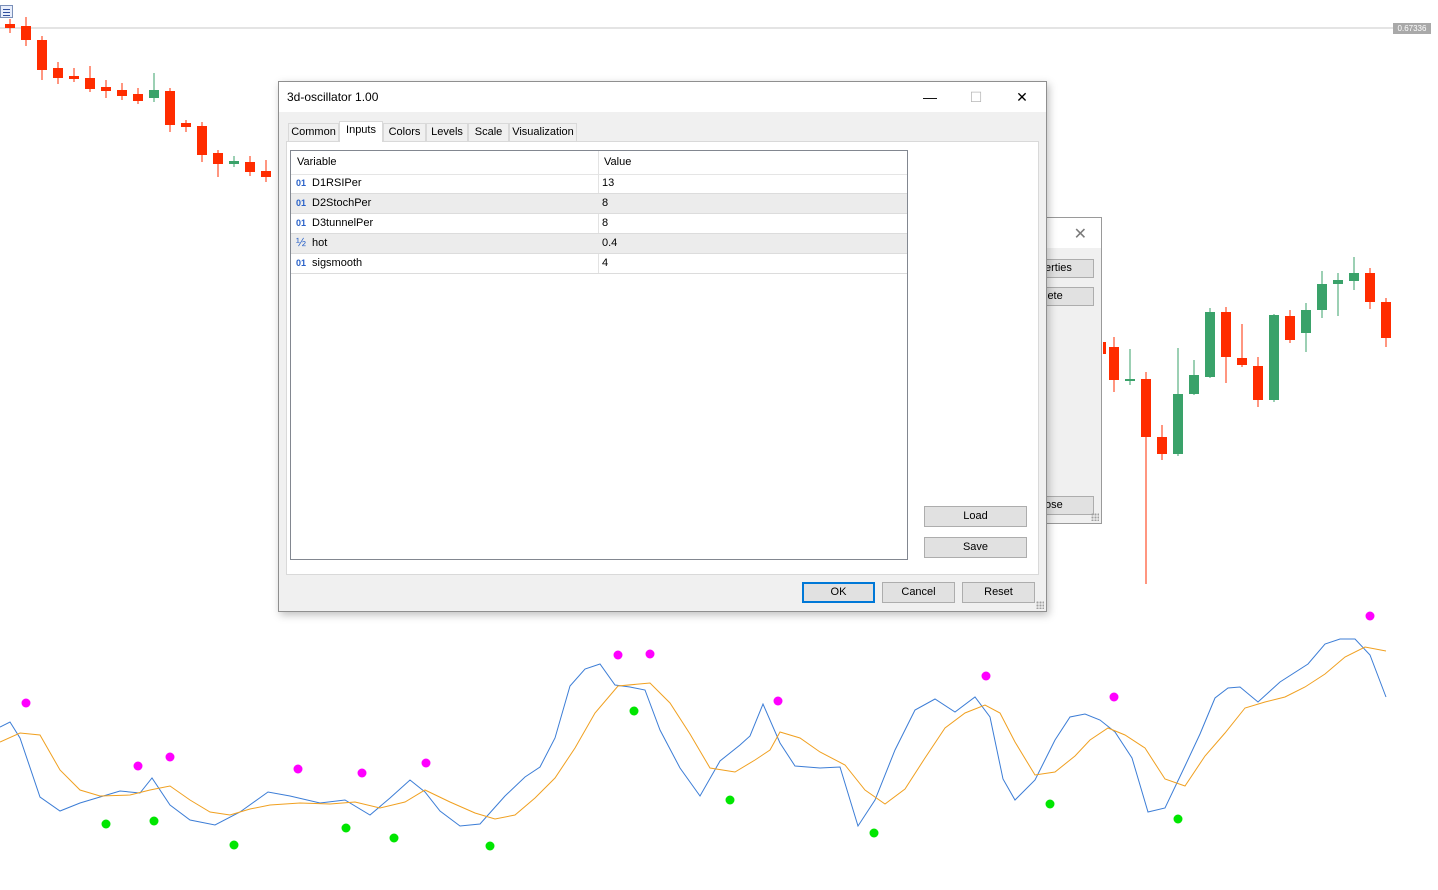  Describe the element at coordinates (301, 242) in the screenshot. I see `double-type-icon: ½` at that location.